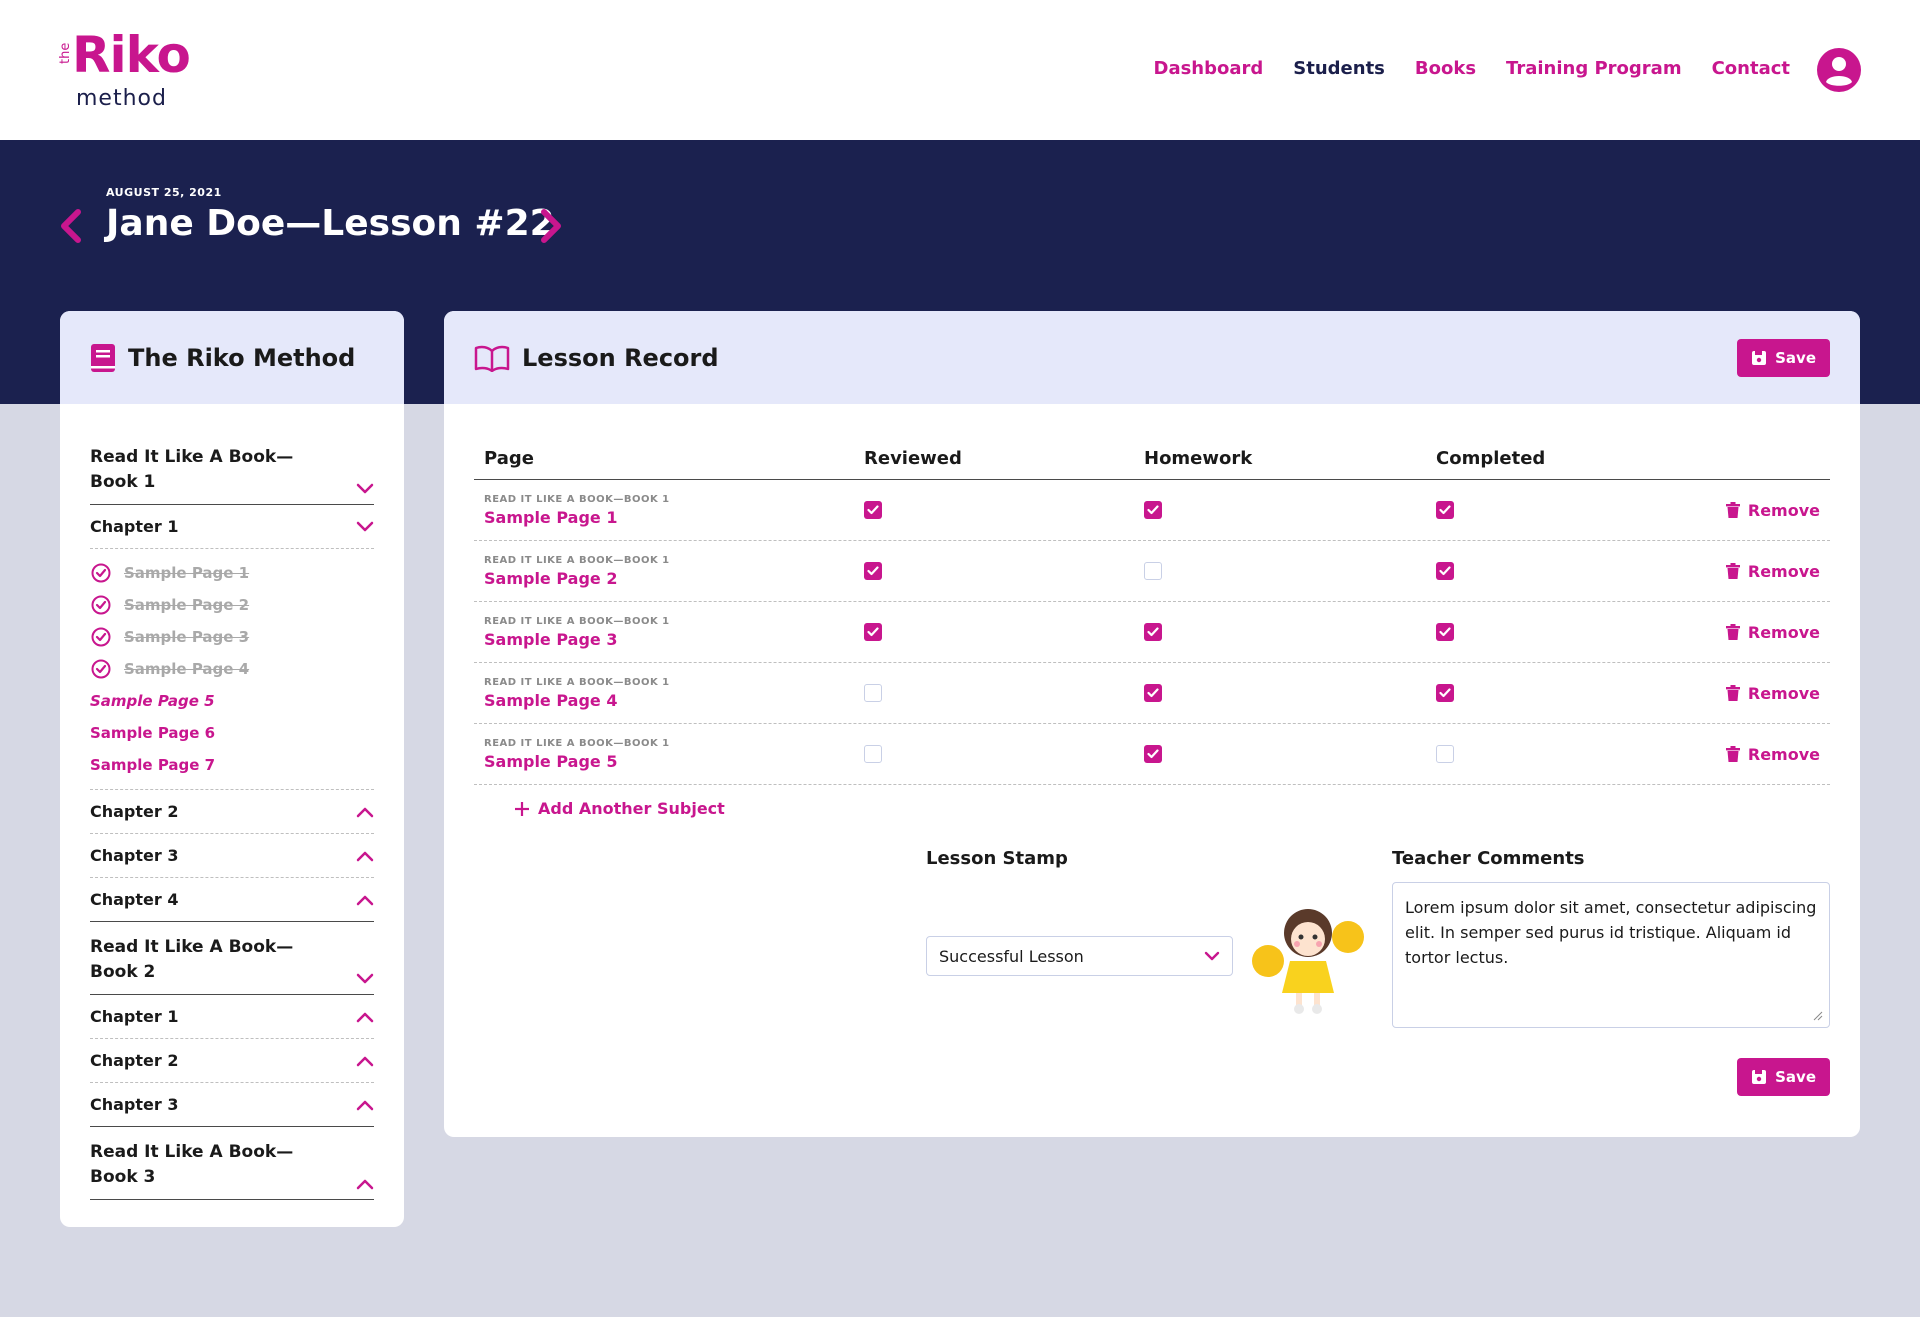 Image resolution: width=1920 pixels, height=1317 pixels. What do you see at coordinates (232, 733) in the screenshot?
I see `page-item-6: Sample Page 6` at bounding box center [232, 733].